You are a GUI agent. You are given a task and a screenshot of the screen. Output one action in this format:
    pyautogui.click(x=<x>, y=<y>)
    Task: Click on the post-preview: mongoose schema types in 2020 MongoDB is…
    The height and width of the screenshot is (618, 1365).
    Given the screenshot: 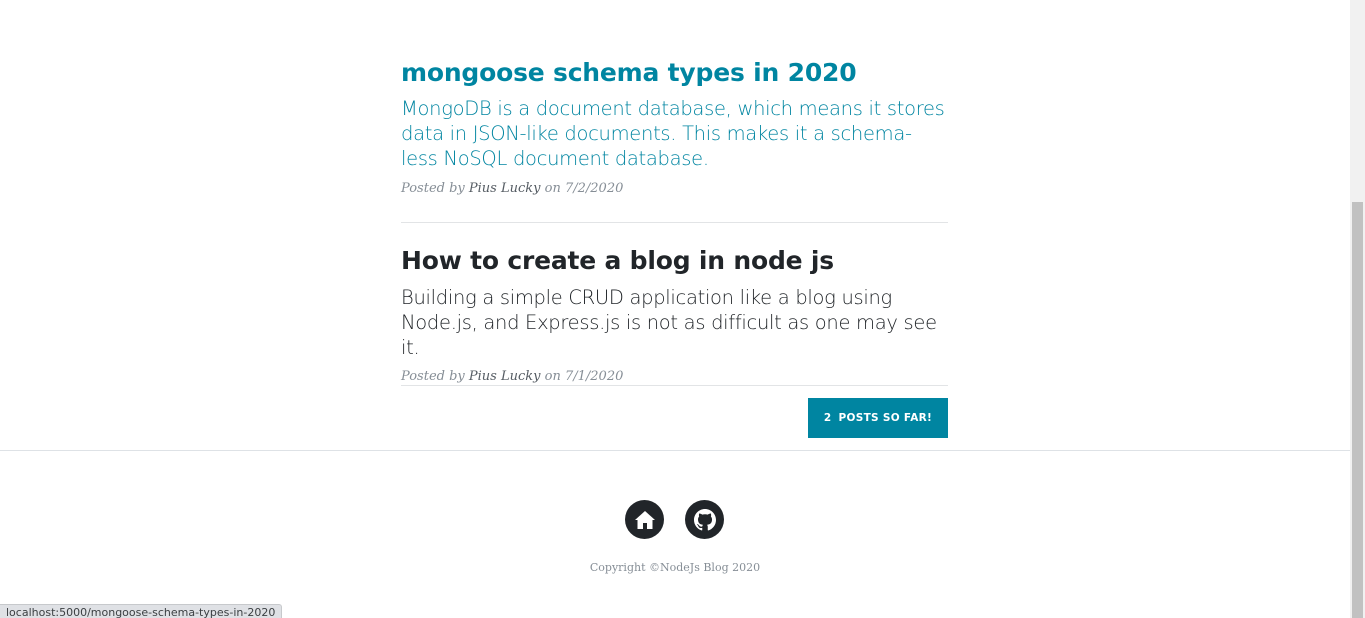 What is the action you would take?
    pyautogui.click(x=674, y=128)
    